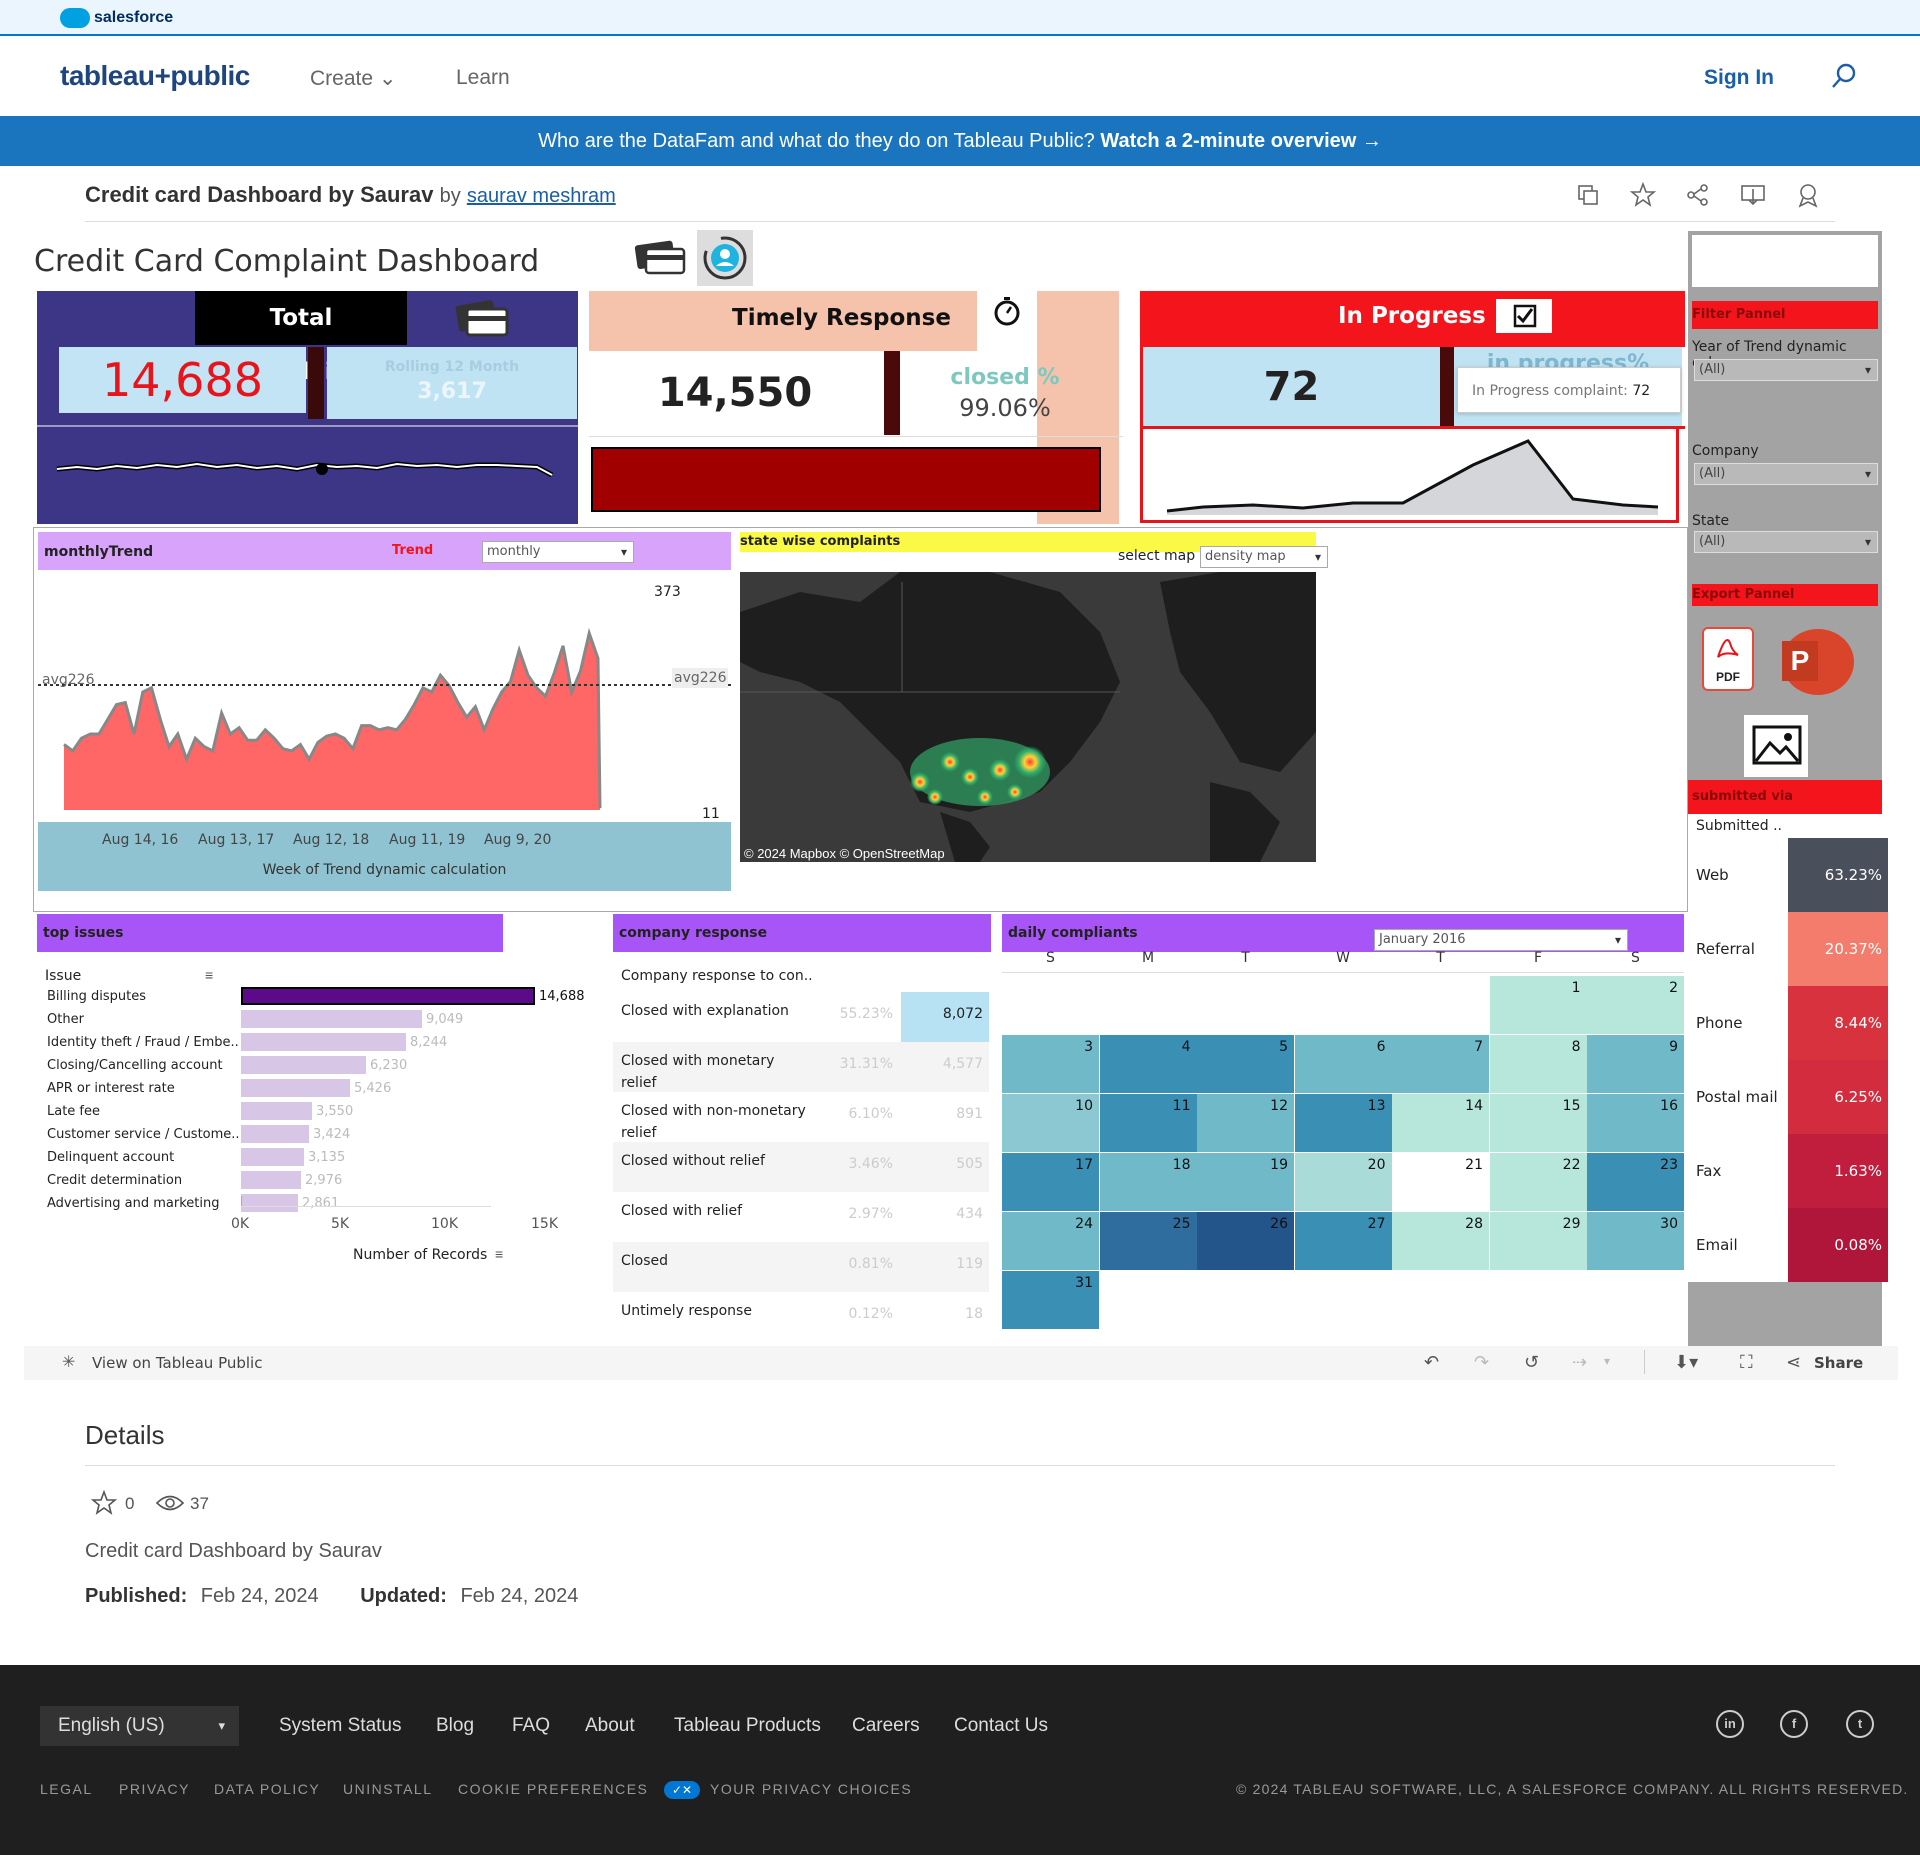  I want to click on footer-link-about: About, so click(610, 1726).